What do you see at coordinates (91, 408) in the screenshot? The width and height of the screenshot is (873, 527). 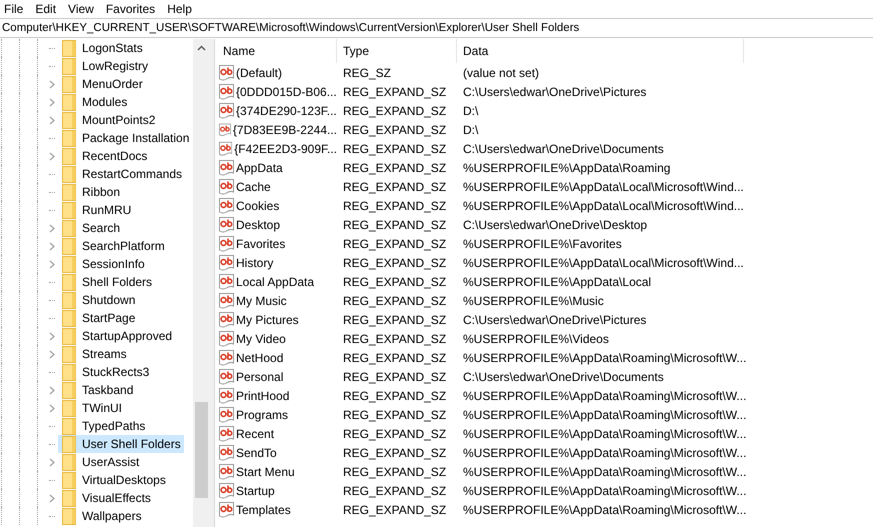 I see `tree-item: TWinUI` at bounding box center [91, 408].